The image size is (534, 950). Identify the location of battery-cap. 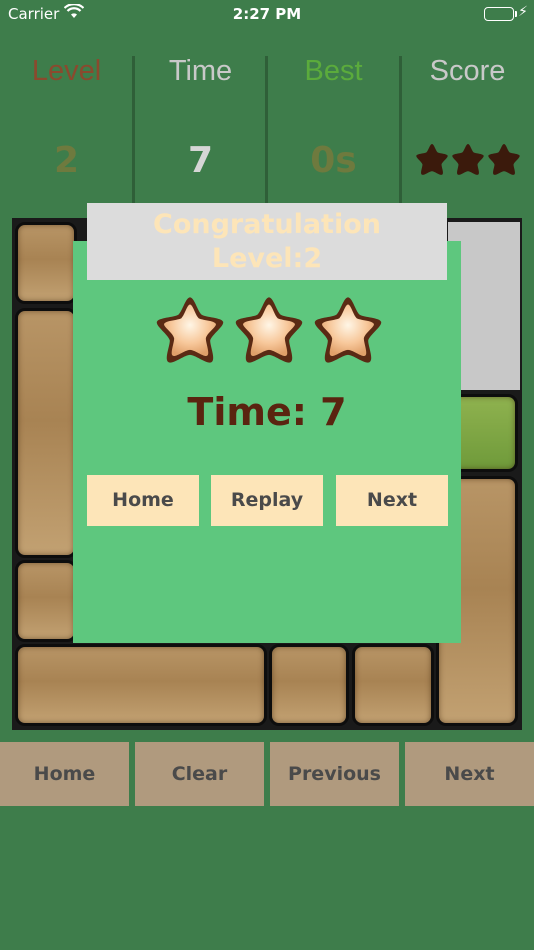
(516, 14).